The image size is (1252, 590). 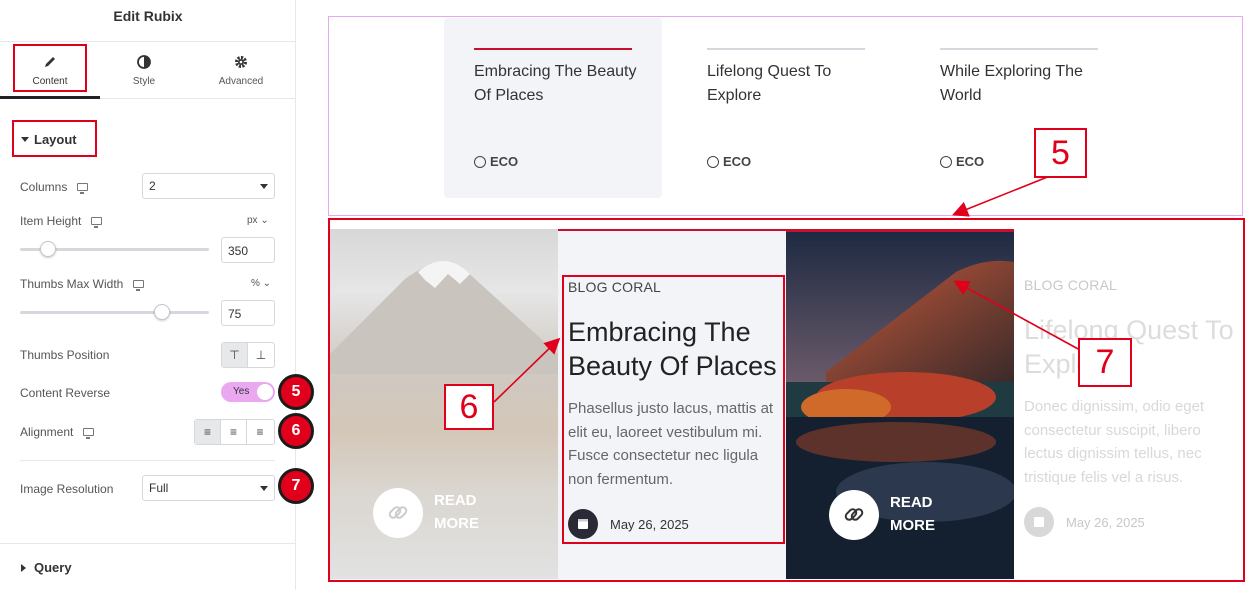 What do you see at coordinates (1060, 153) in the screenshot?
I see `callout-5: 5` at bounding box center [1060, 153].